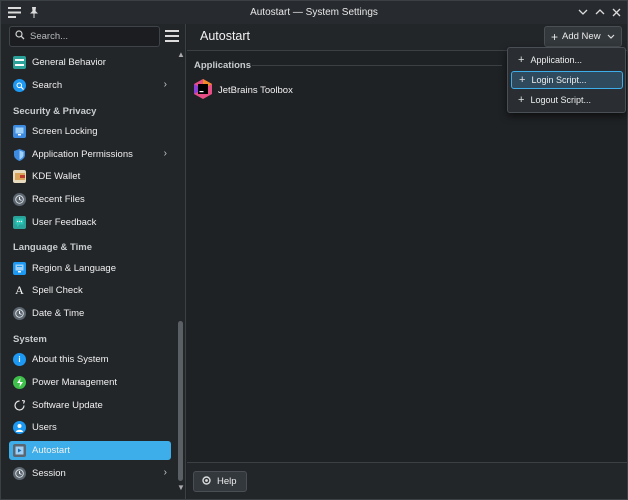 The height and width of the screenshot is (500, 628). Describe the element at coordinates (57, 290) in the screenshot. I see `sidebar-item-label: Spell Check` at that location.